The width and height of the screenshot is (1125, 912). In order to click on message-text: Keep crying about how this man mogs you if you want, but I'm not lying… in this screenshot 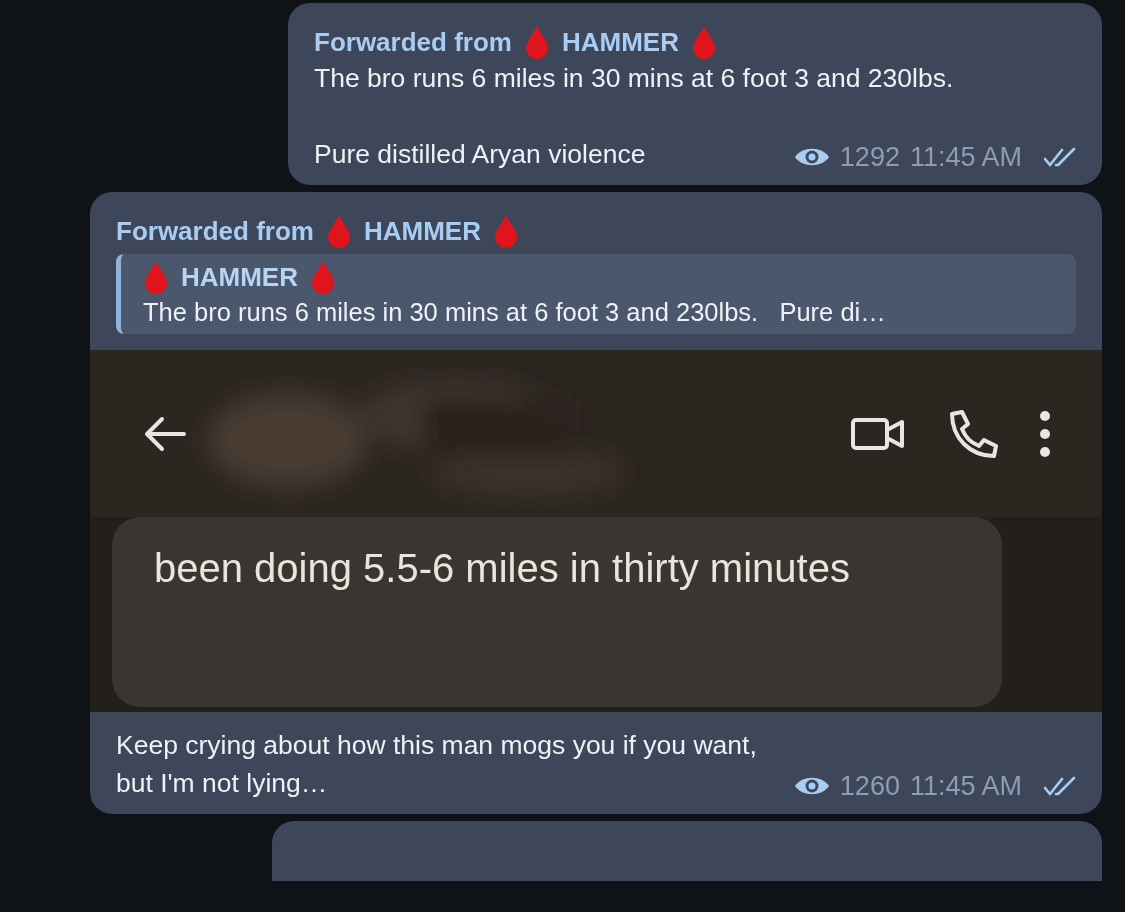, I will do `click(437, 764)`.